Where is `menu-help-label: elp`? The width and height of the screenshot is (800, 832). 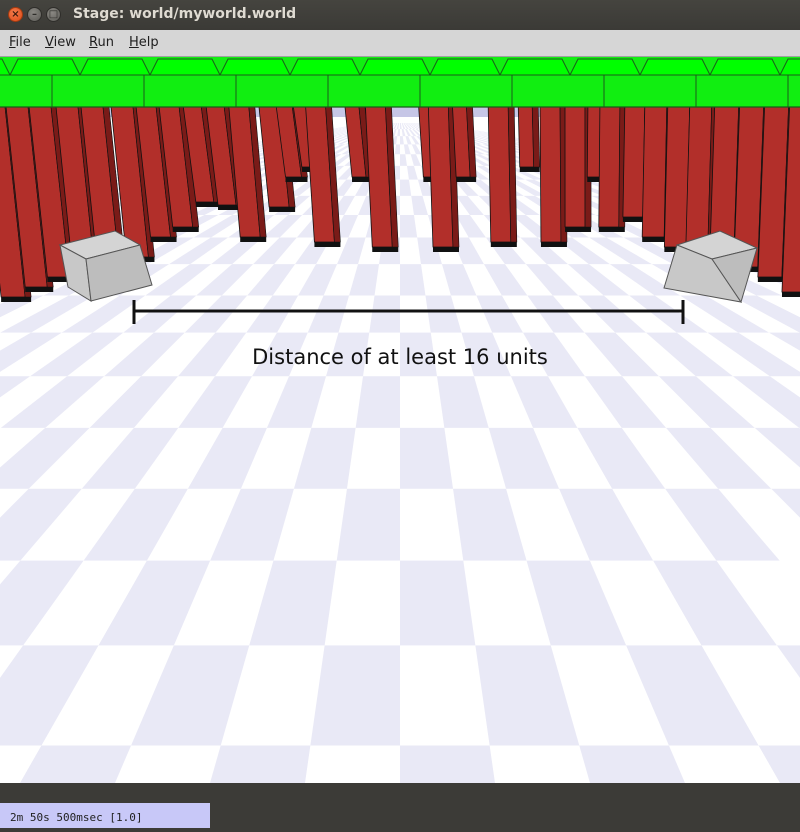
menu-help-label: elp is located at coordinates (148, 42).